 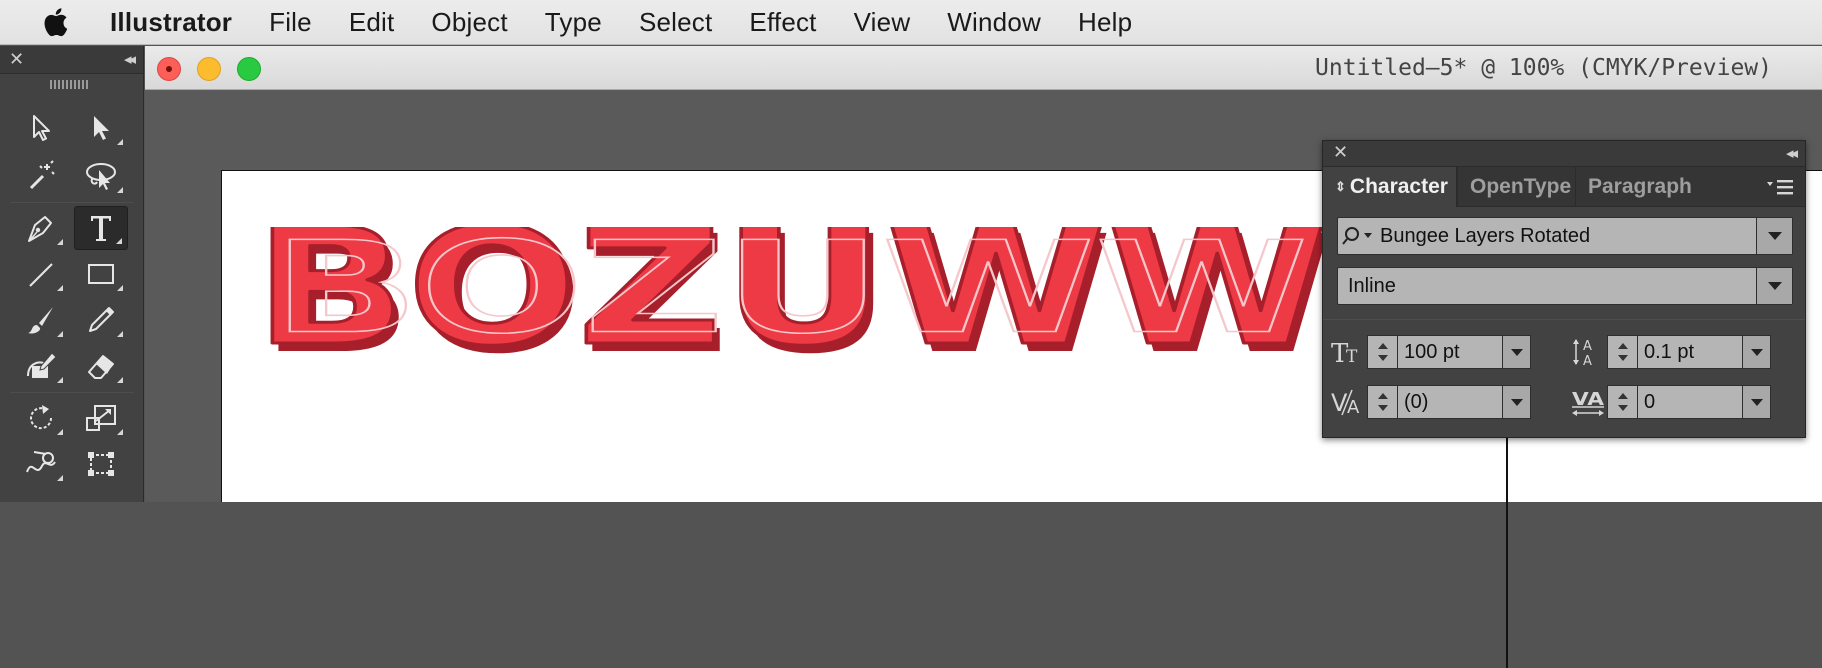 What do you see at coordinates (790, 292) in the screenshot?
I see `artwork-inline-layer: BOZUWW` at bounding box center [790, 292].